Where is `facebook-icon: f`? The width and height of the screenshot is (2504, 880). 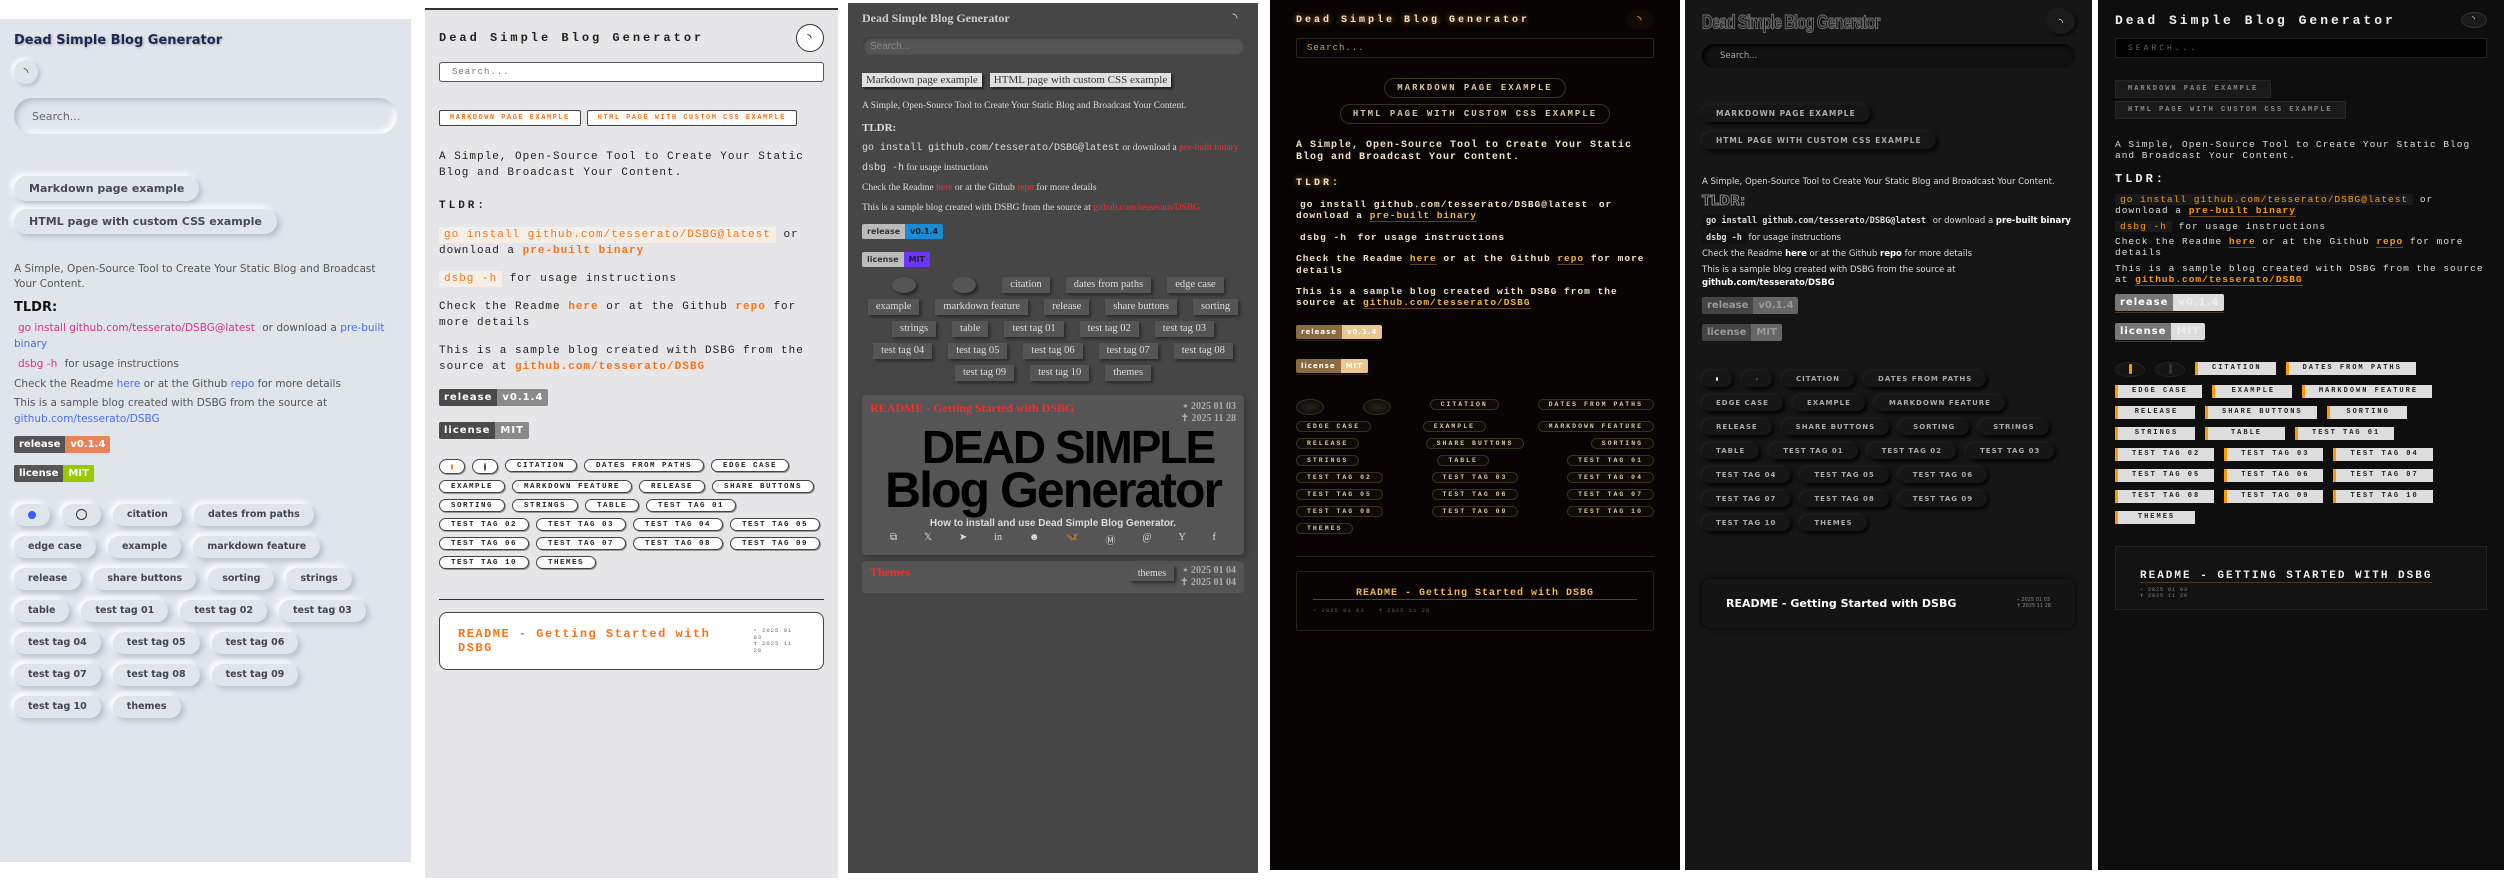
facebook-icon: f is located at coordinates (1214, 539).